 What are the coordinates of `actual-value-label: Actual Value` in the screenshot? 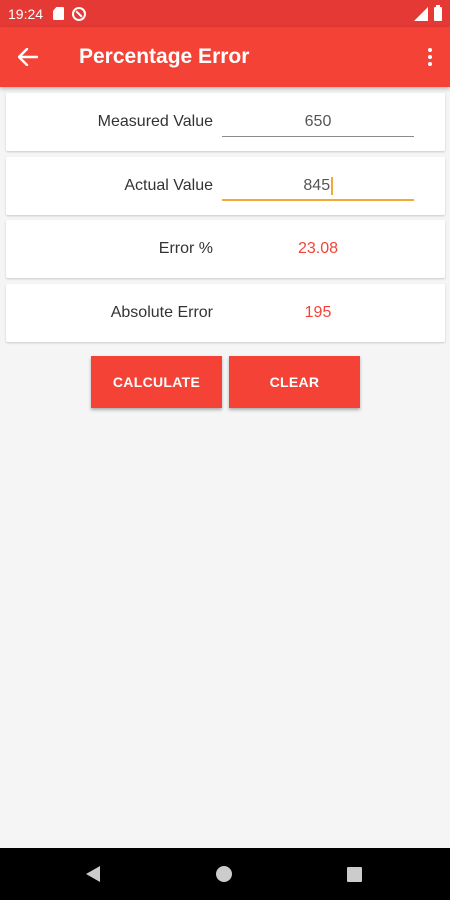 It's located at (168, 185).